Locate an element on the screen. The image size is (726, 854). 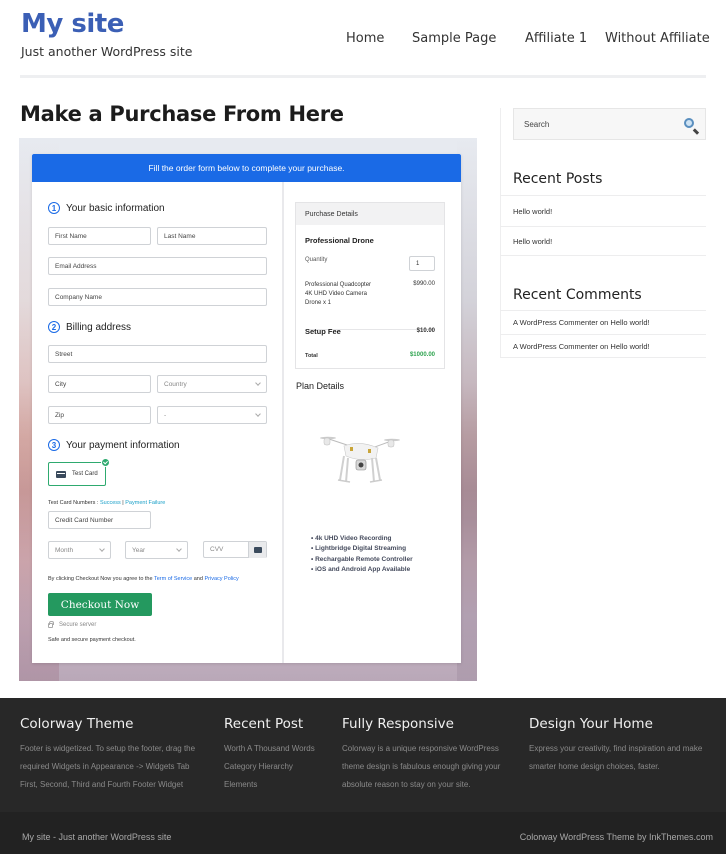
last-name-input: Last Name is located at coordinates (212, 236).